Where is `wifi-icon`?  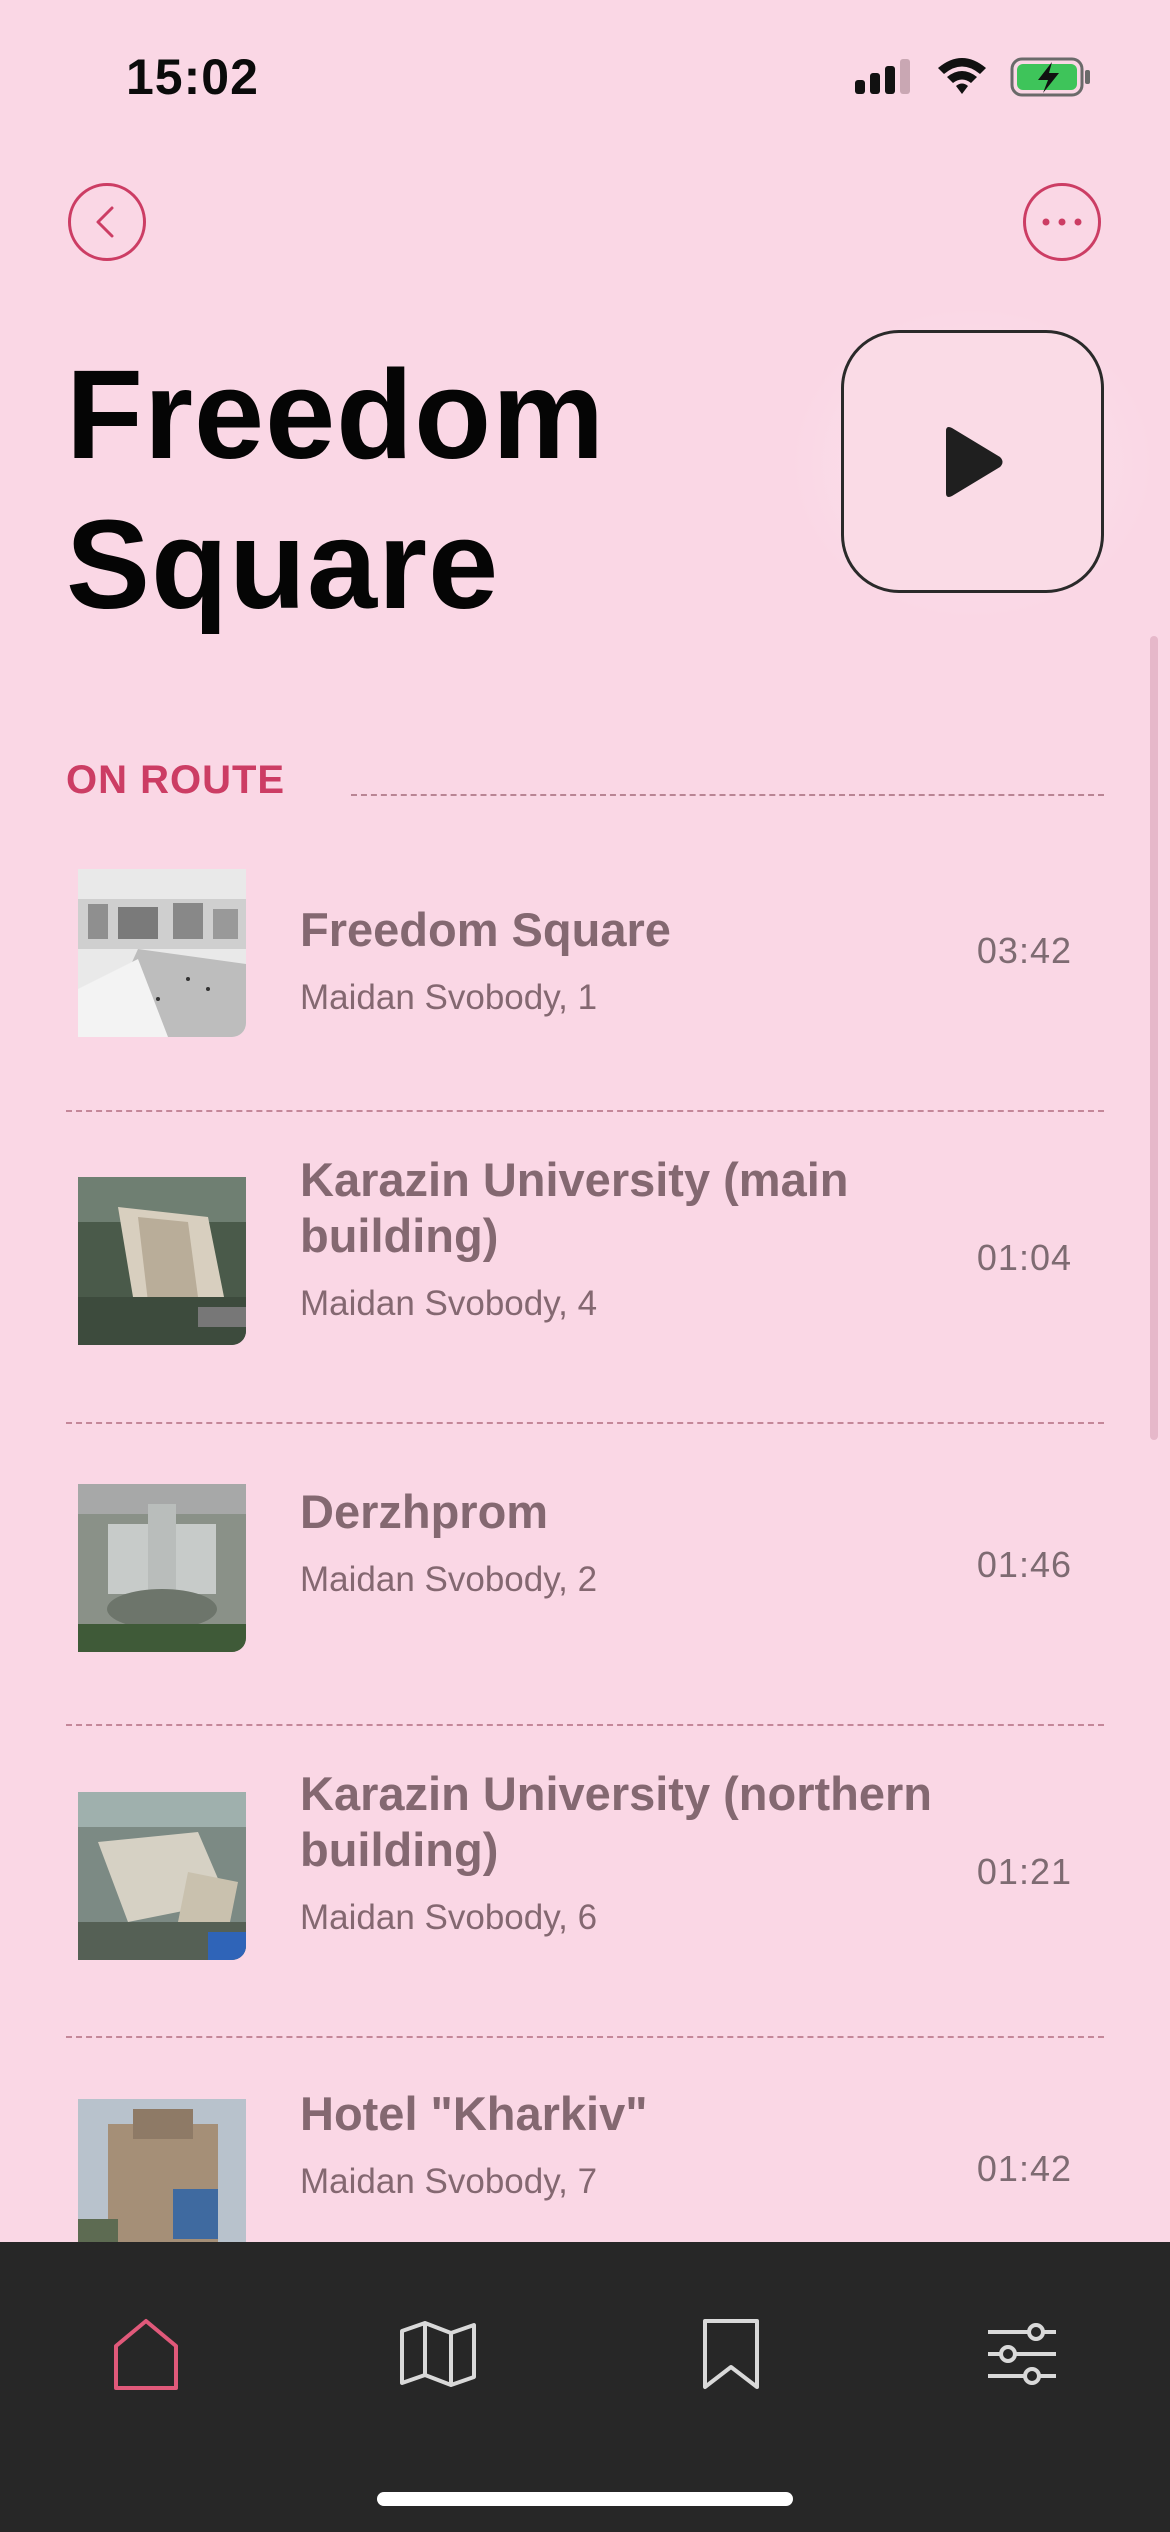
wifi-icon is located at coordinates (962, 76).